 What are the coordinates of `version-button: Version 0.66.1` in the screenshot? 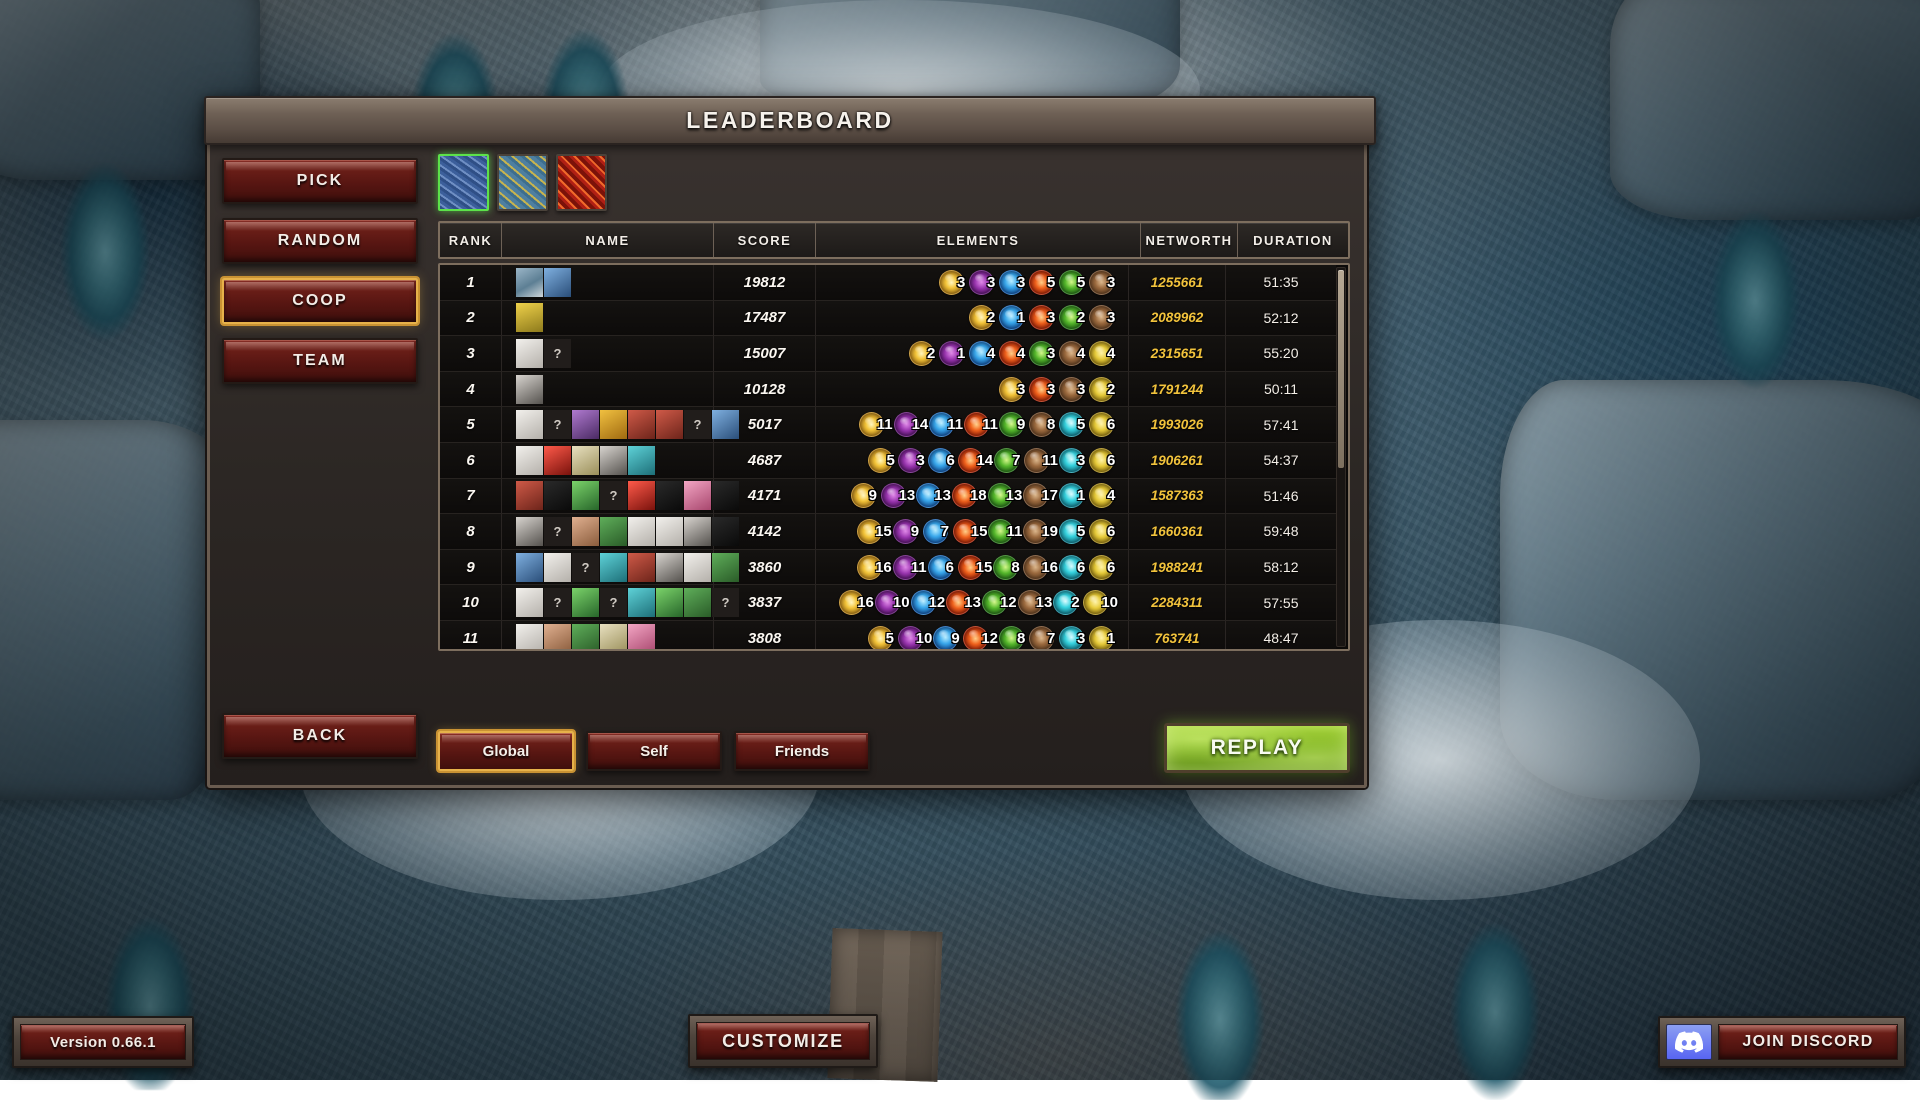 It's located at (103, 1042).